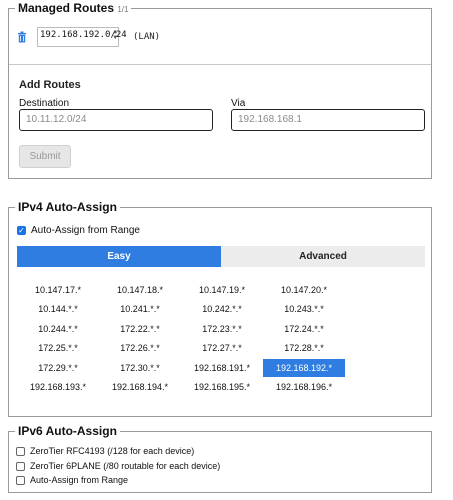 Image resolution: width=453 pixels, height=500 pixels. I want to click on via-placeholder: 192.168.168.1, so click(270, 119).